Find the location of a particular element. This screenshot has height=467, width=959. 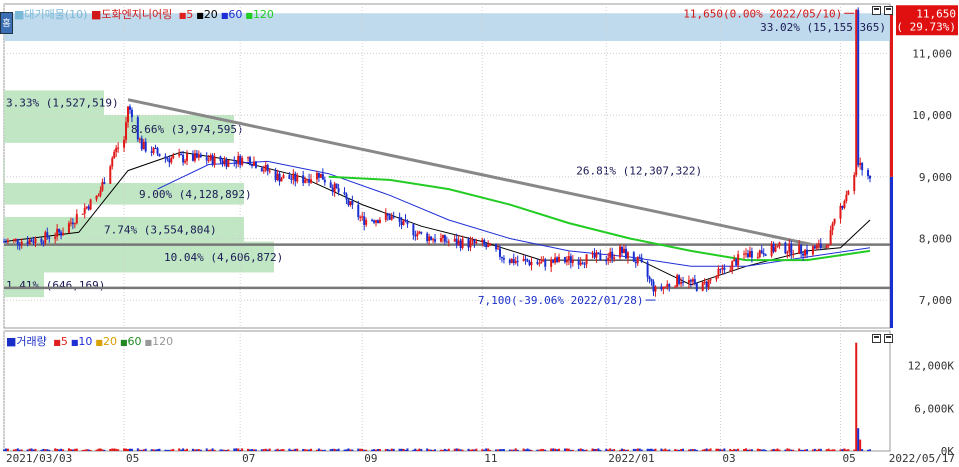

volume-pane-maximize-button is located at coordinates (888, 338).